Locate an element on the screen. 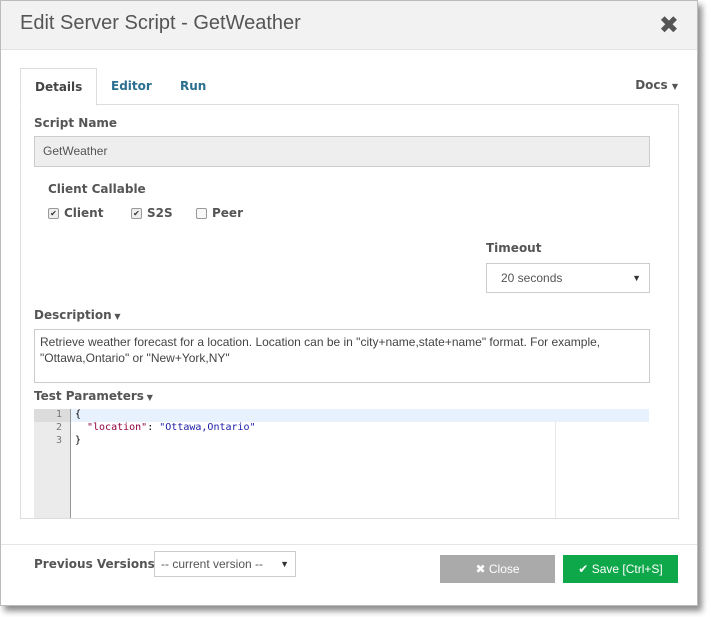 The height and width of the screenshot is (617, 713). timeout-select: 20 seconds ▼ is located at coordinates (568, 278).